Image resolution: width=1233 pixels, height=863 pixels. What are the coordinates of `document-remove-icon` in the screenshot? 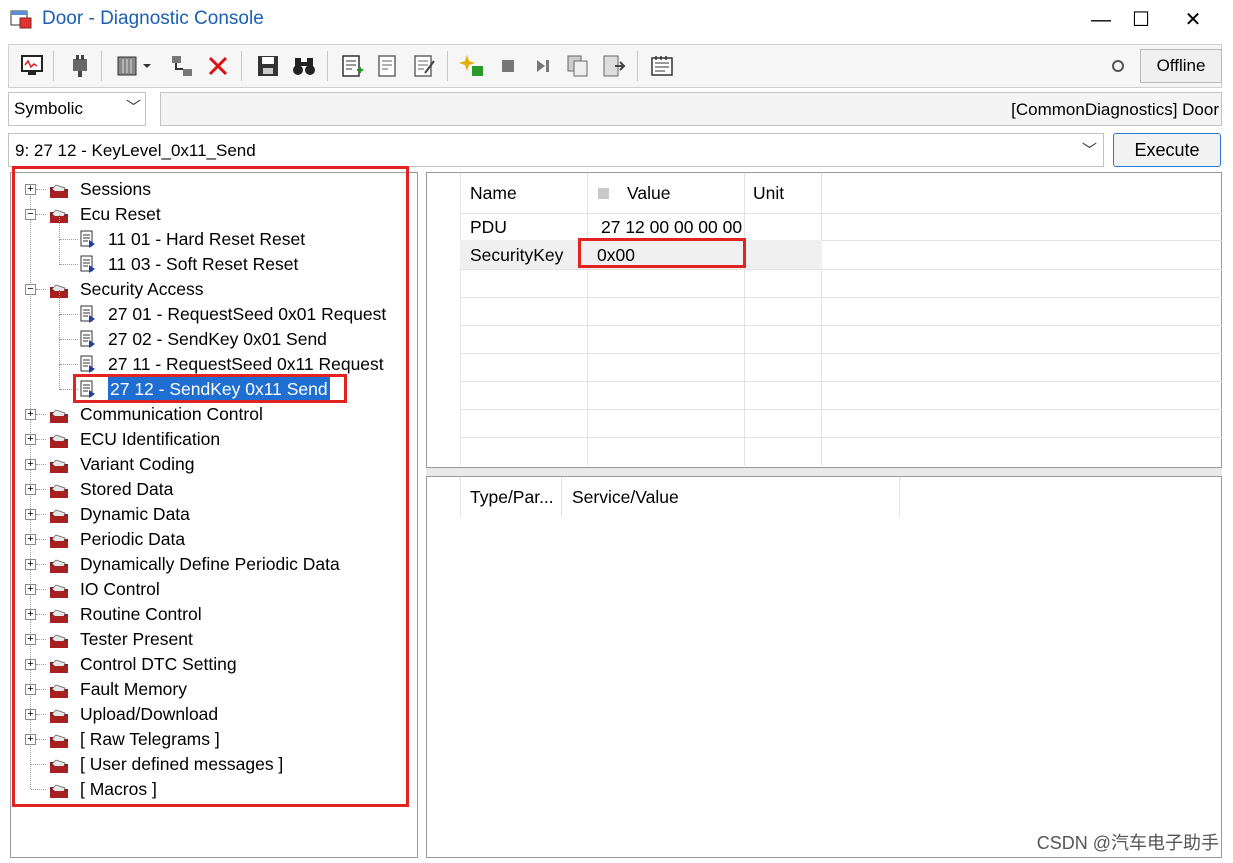 It's located at (388, 66).